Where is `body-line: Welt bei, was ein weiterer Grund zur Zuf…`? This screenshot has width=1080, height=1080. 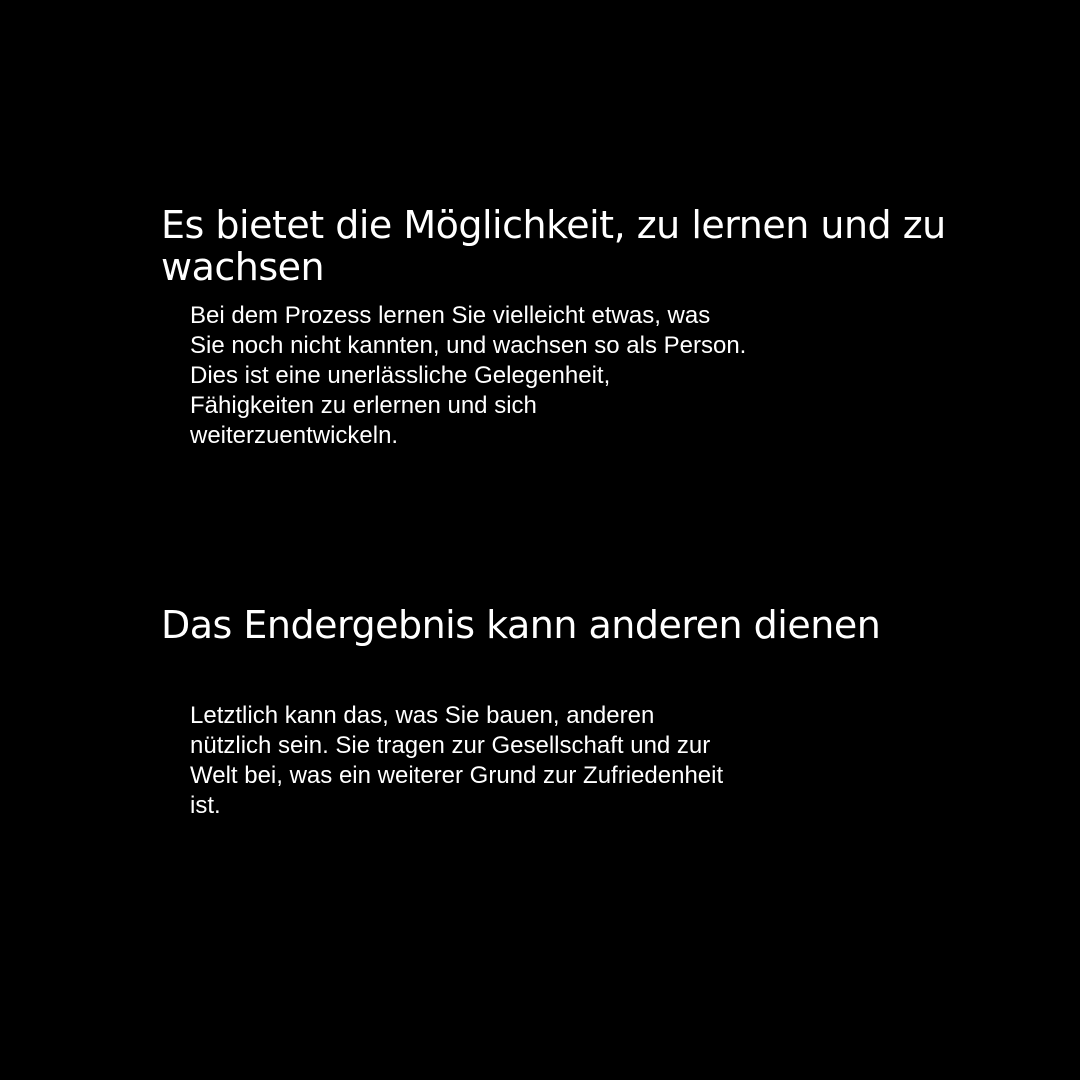
body-line: Welt bei, was ein weiterer Grund zur Zuf… is located at coordinates (457, 775).